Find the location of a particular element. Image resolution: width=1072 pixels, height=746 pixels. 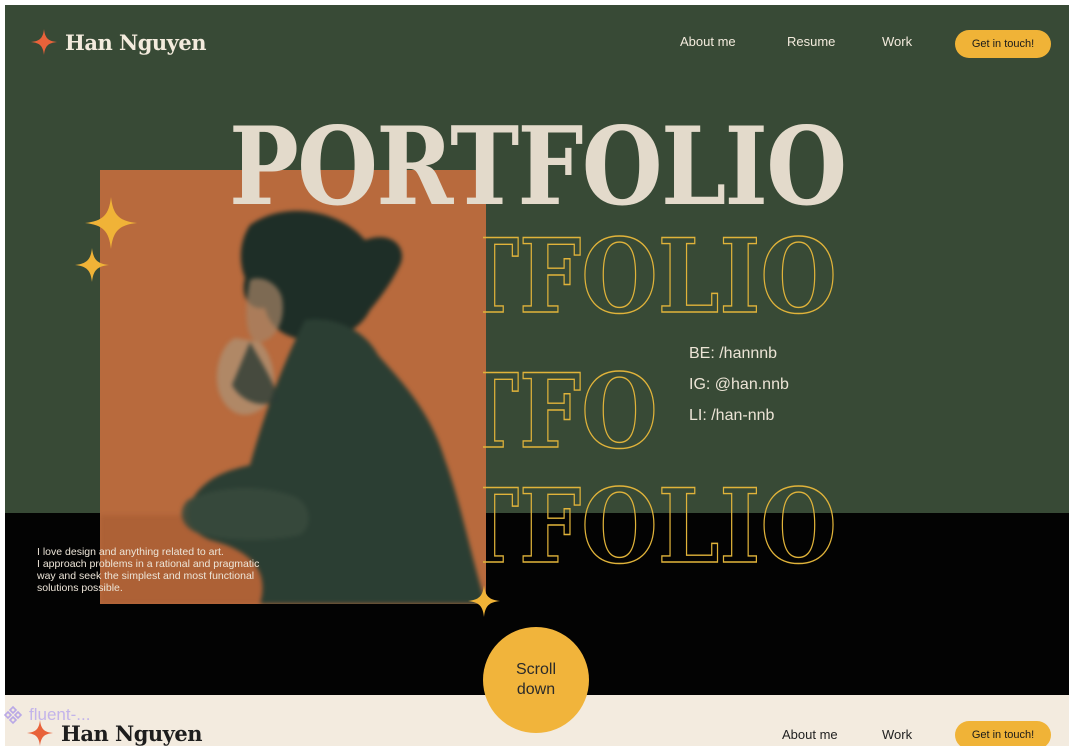

about-line: solutions possible. is located at coordinates (80, 588).